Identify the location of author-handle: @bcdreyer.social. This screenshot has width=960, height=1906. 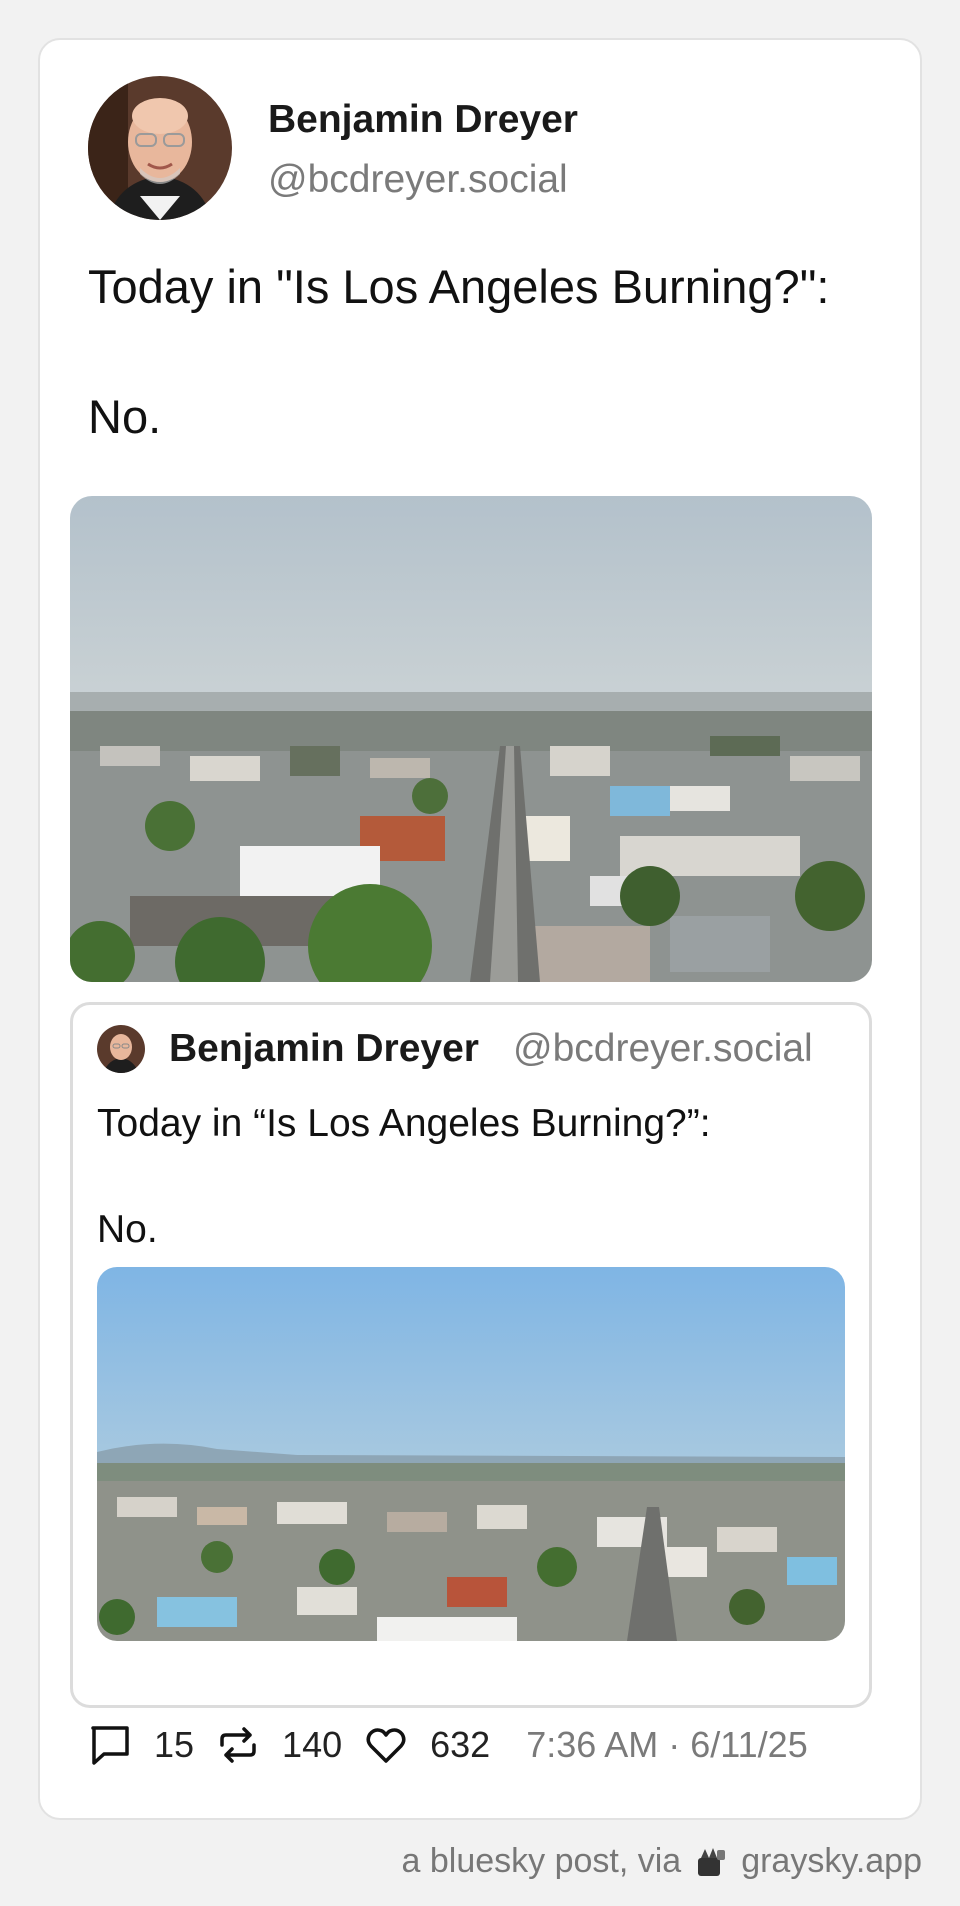
(418, 180).